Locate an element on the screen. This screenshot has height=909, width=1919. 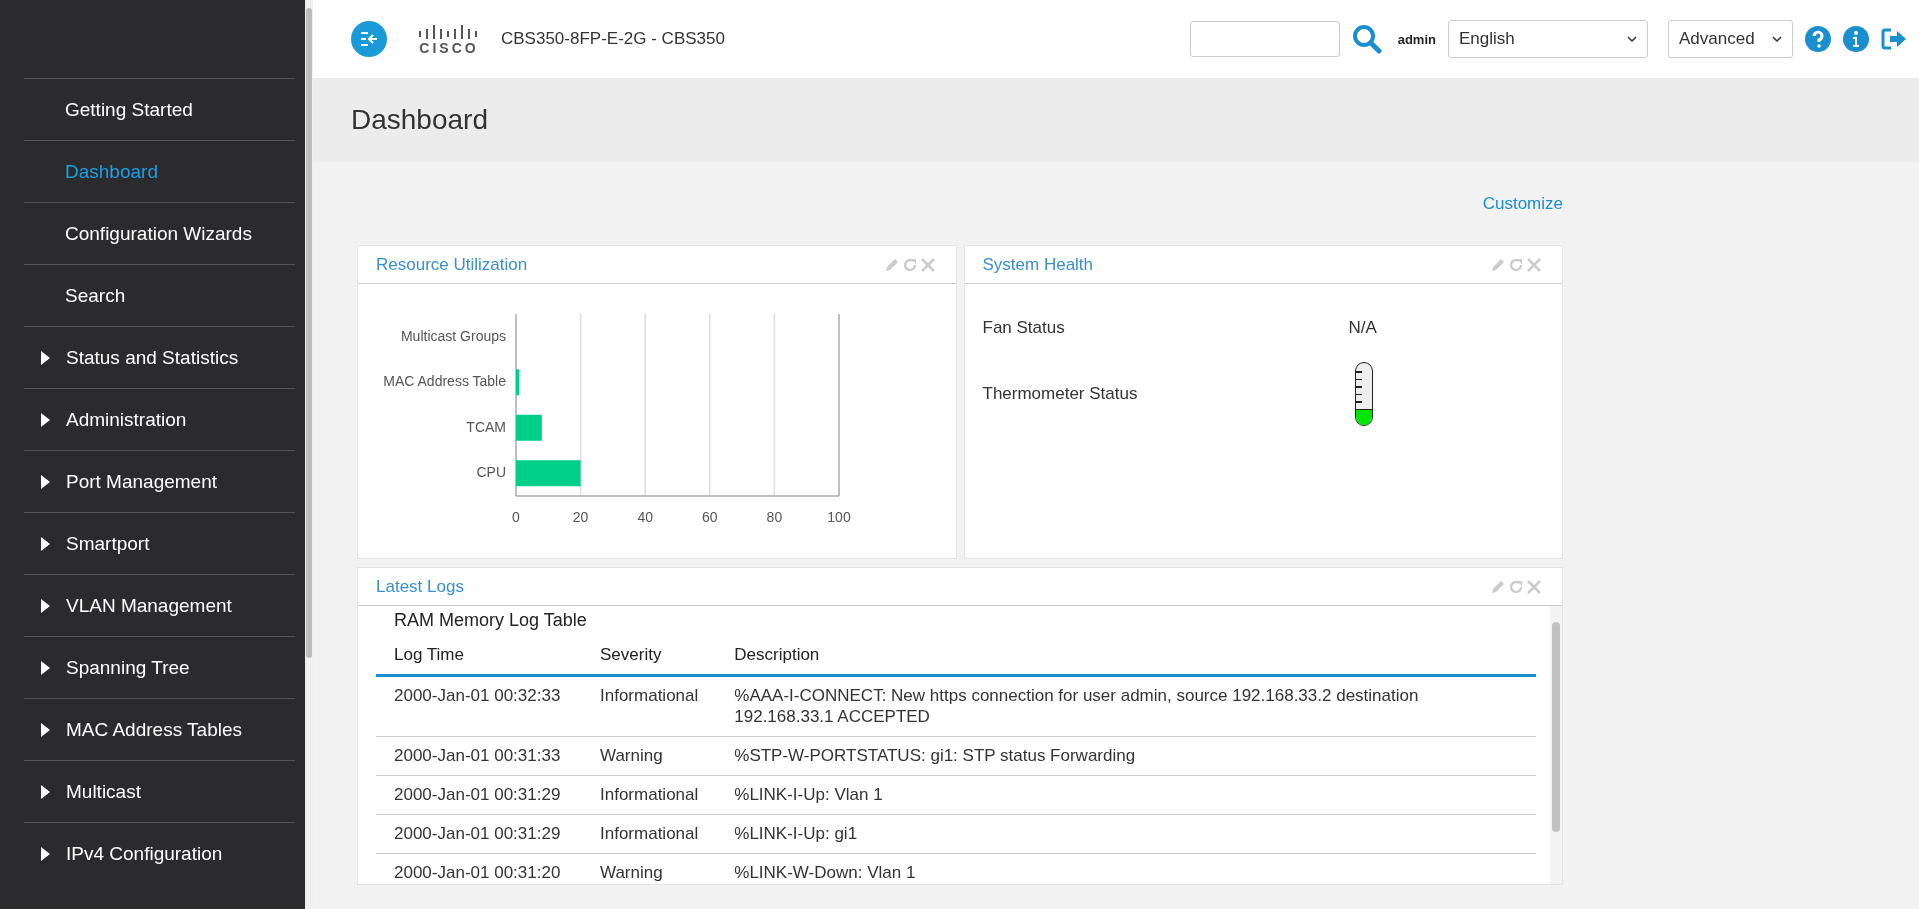
table-cell: %LINK-I-Up: gi1 is located at coordinates (1126, 834).